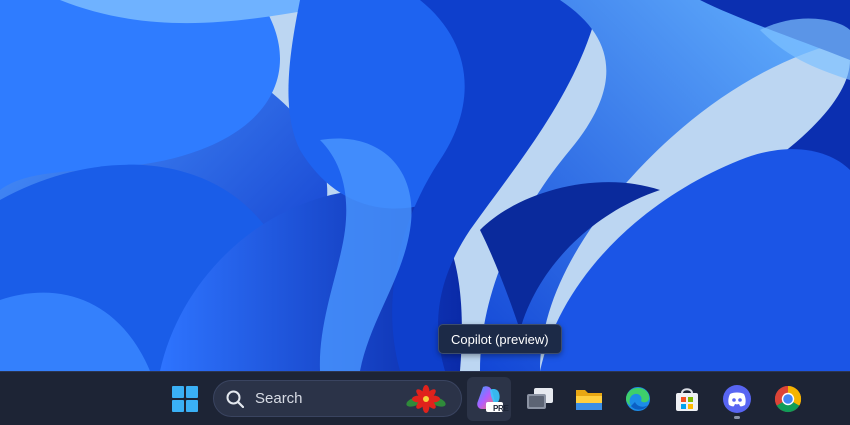  Describe the element at coordinates (279, 398) in the screenshot. I see `search-placeholder: Search` at that location.